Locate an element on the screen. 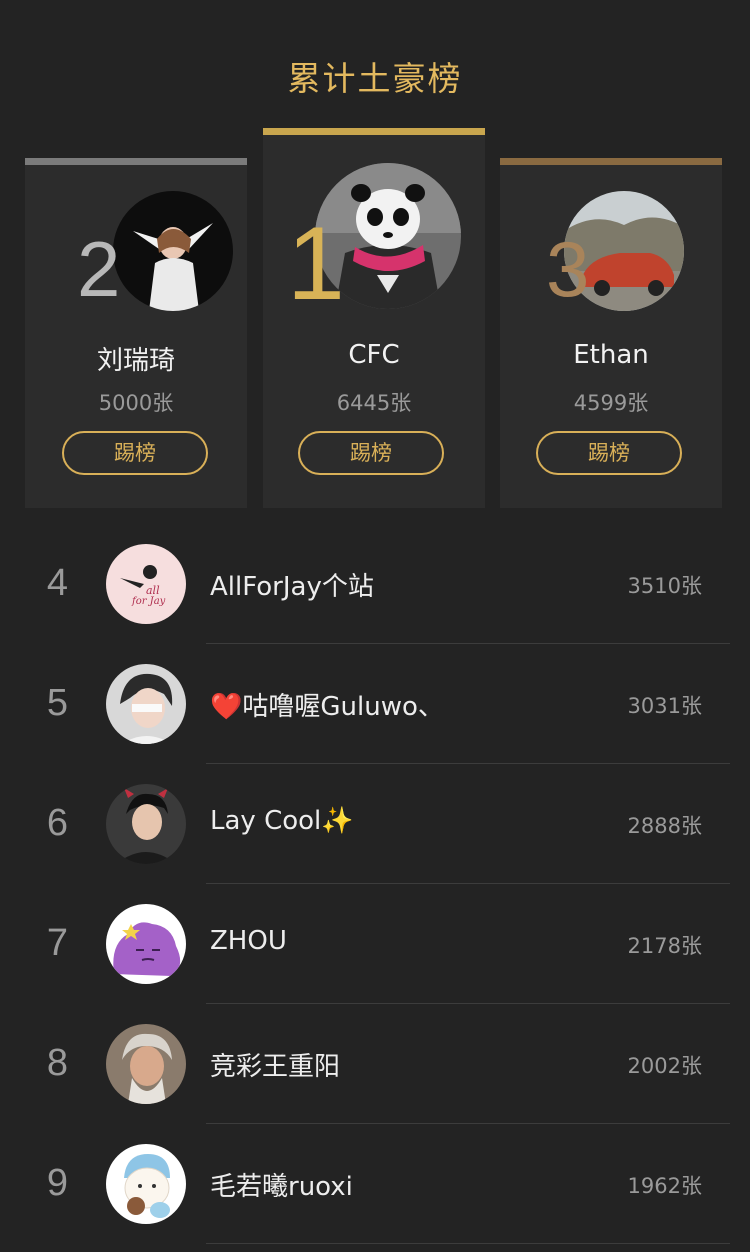 This screenshot has height=1252, width=750. rank-number: 9 is located at coordinates (57, 1183).